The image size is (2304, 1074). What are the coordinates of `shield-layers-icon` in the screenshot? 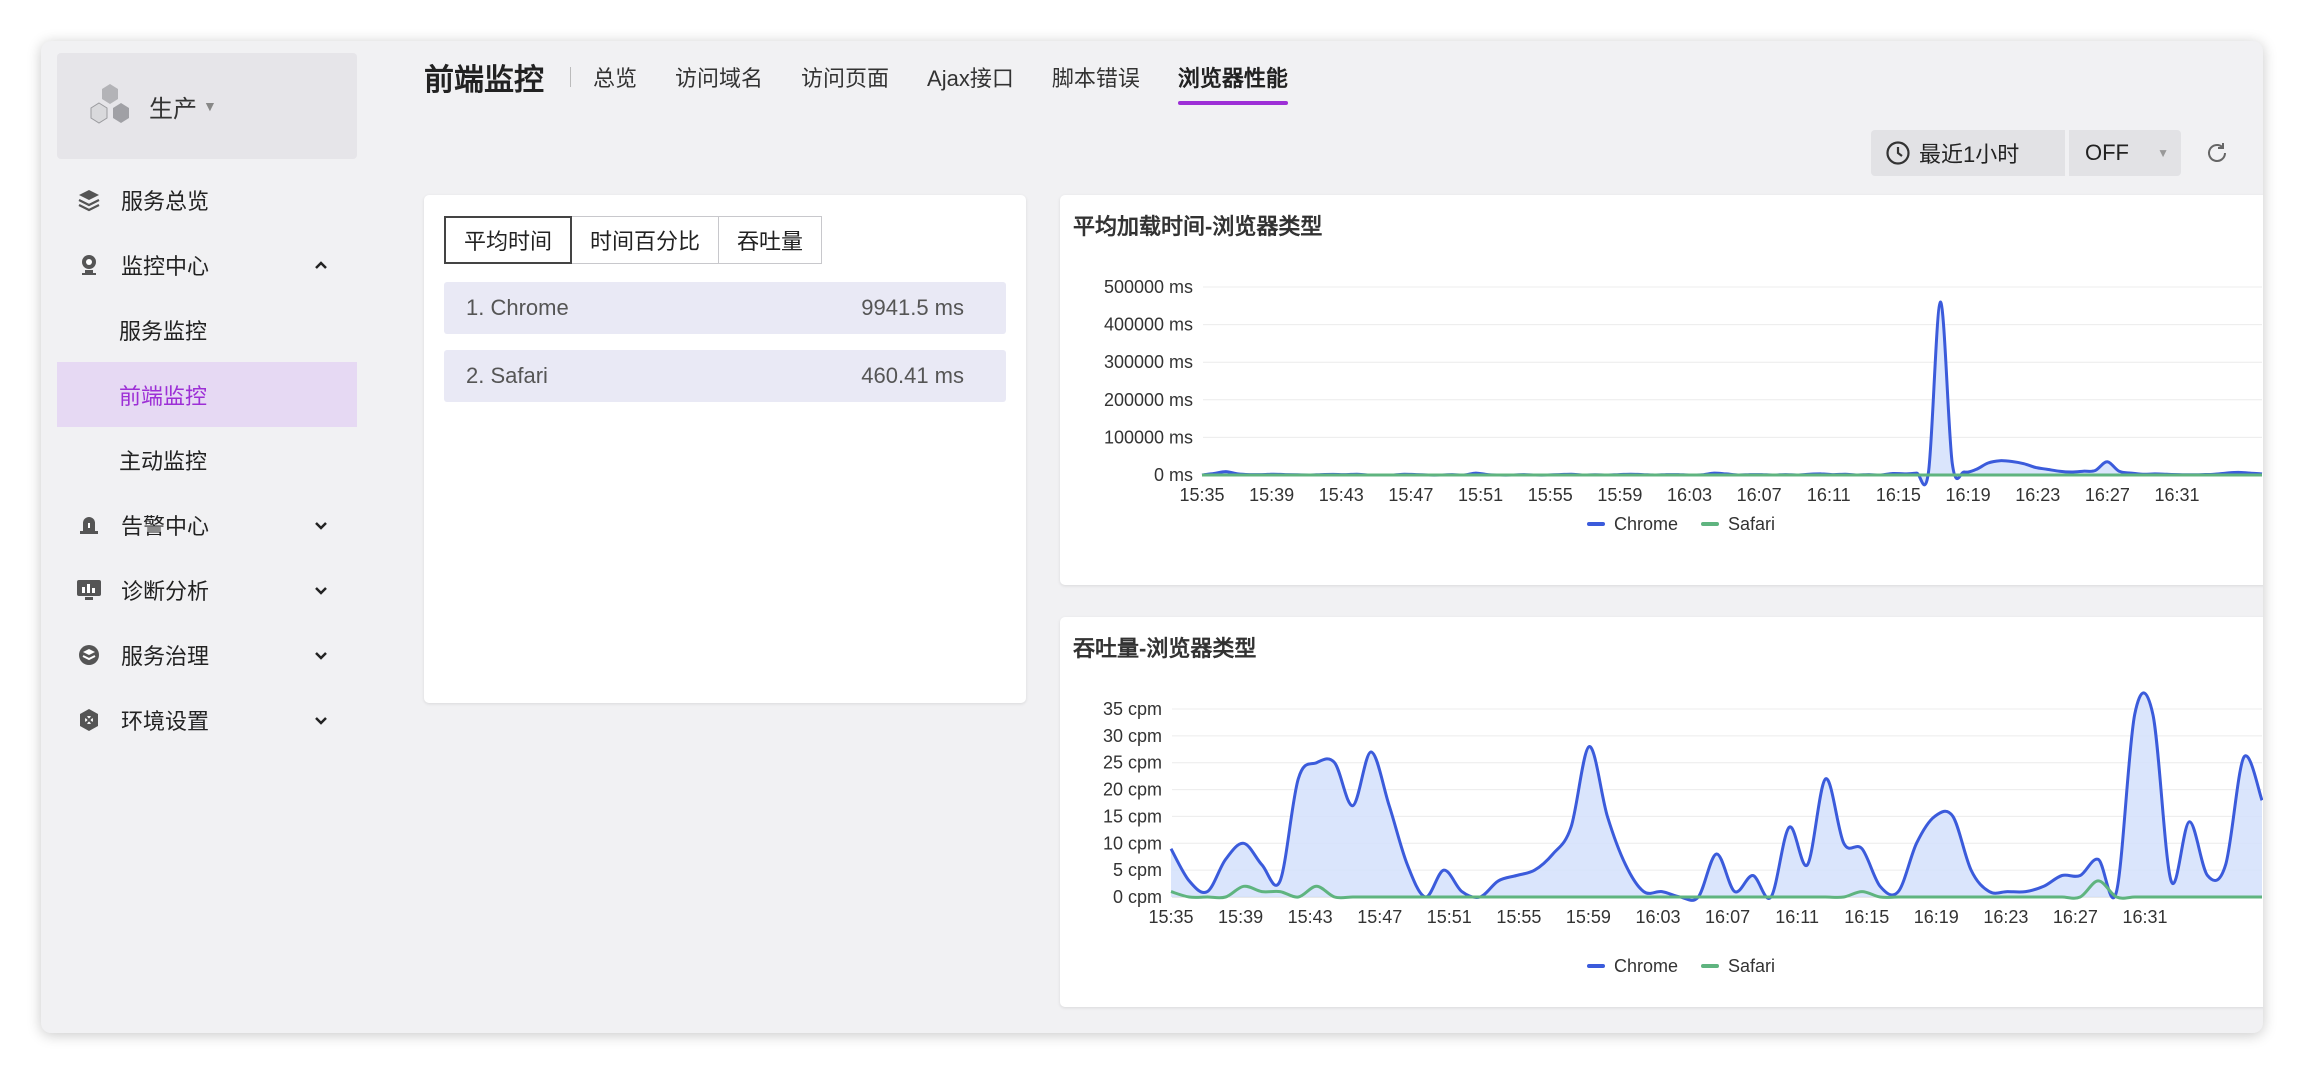 It's located at (89, 655).